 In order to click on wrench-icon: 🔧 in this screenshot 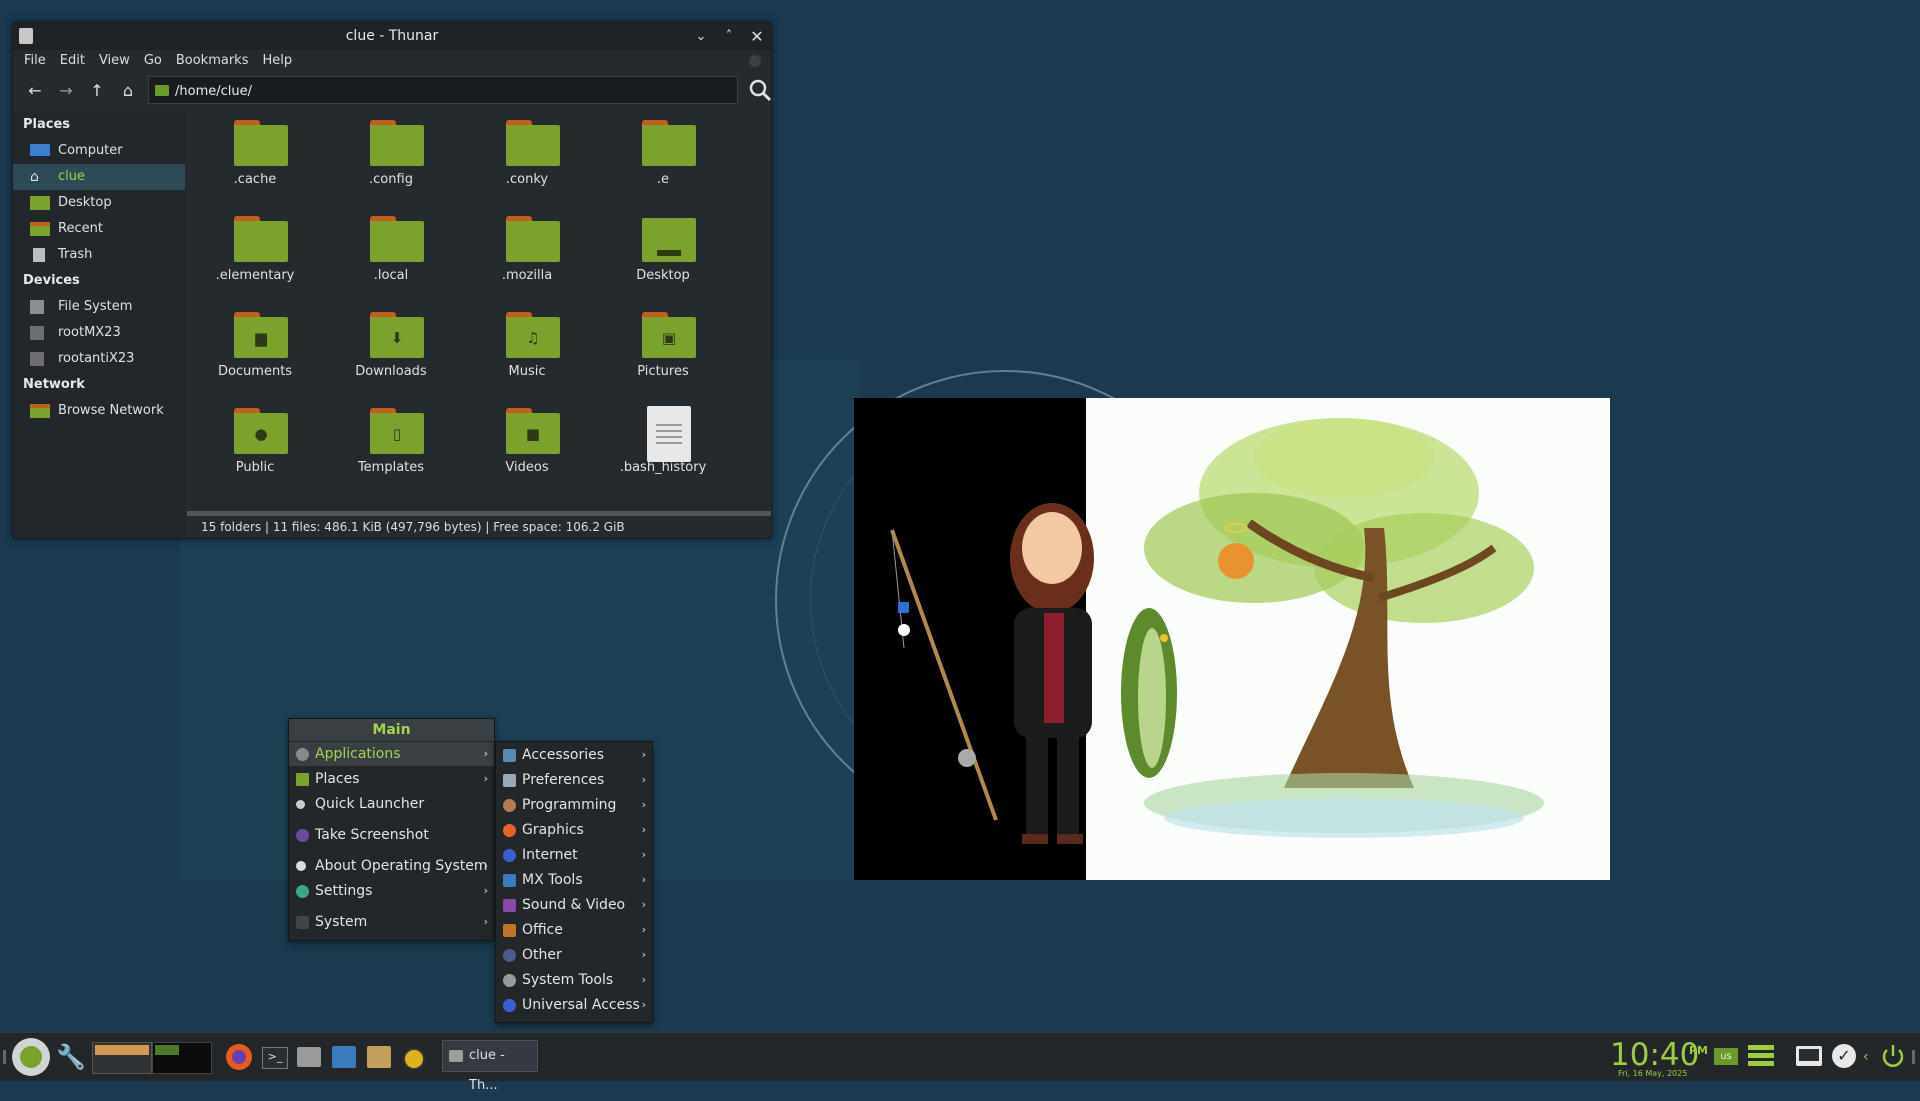, I will do `click(71, 1057)`.